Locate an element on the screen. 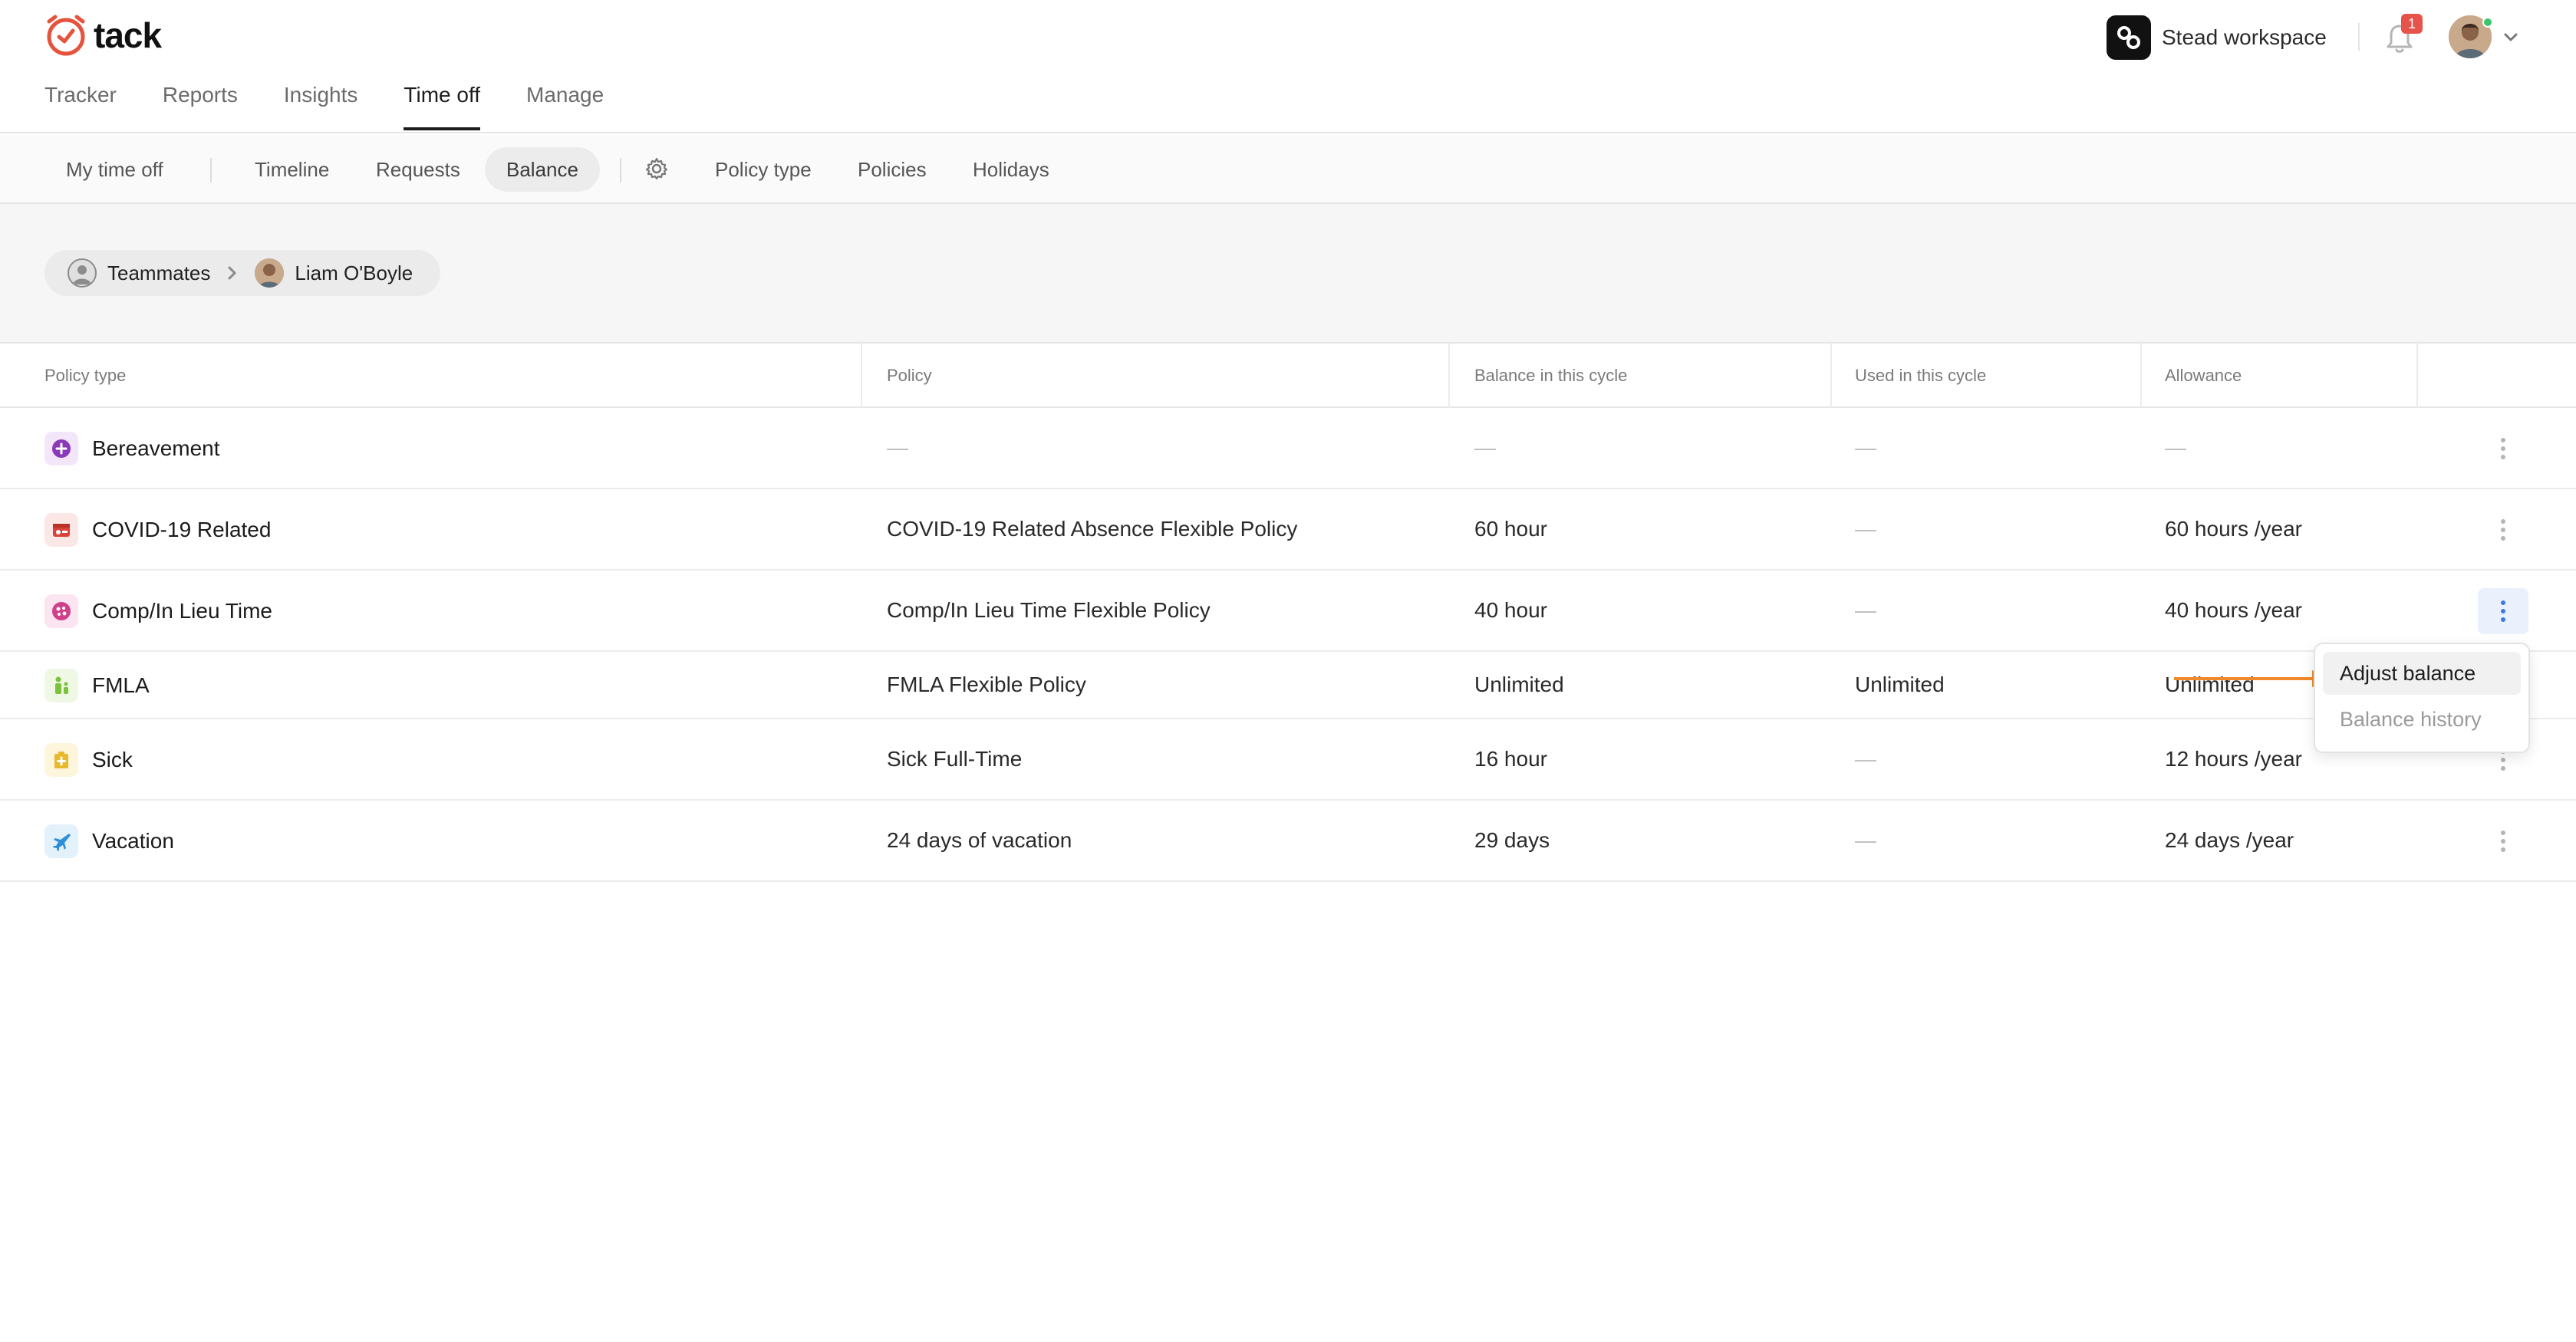 The width and height of the screenshot is (2576, 1342). balance-cell: — is located at coordinates (1485, 448).